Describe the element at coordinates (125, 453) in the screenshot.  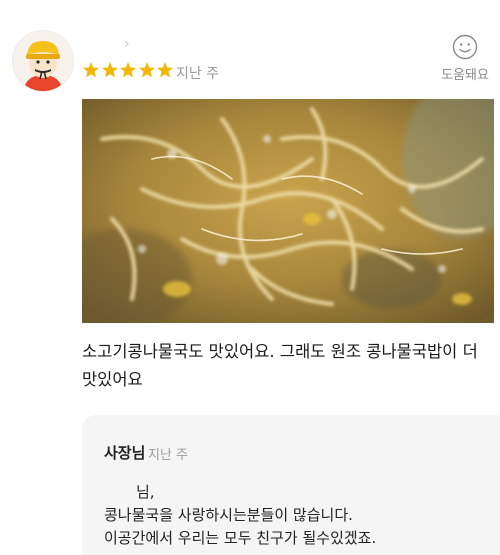
I see `reply-author: 사장님` at that location.